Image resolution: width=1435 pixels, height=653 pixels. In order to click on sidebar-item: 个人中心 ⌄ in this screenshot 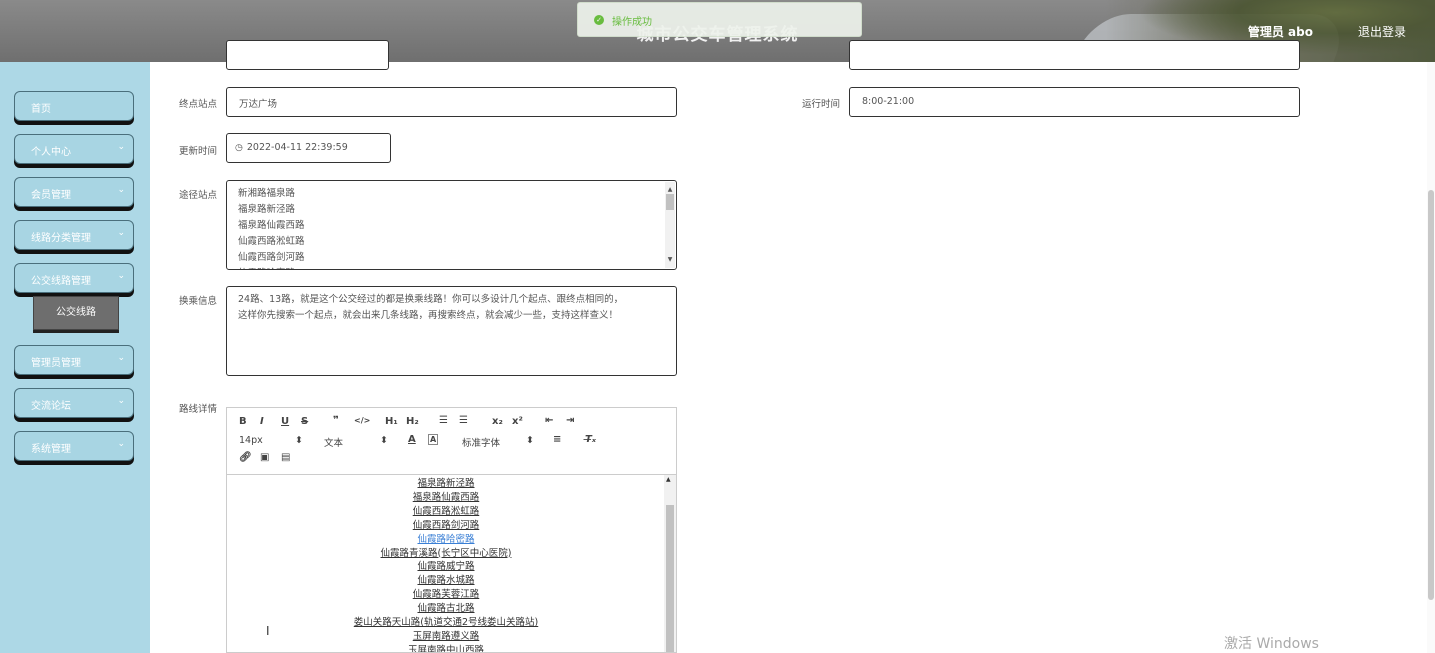, I will do `click(74, 149)`.